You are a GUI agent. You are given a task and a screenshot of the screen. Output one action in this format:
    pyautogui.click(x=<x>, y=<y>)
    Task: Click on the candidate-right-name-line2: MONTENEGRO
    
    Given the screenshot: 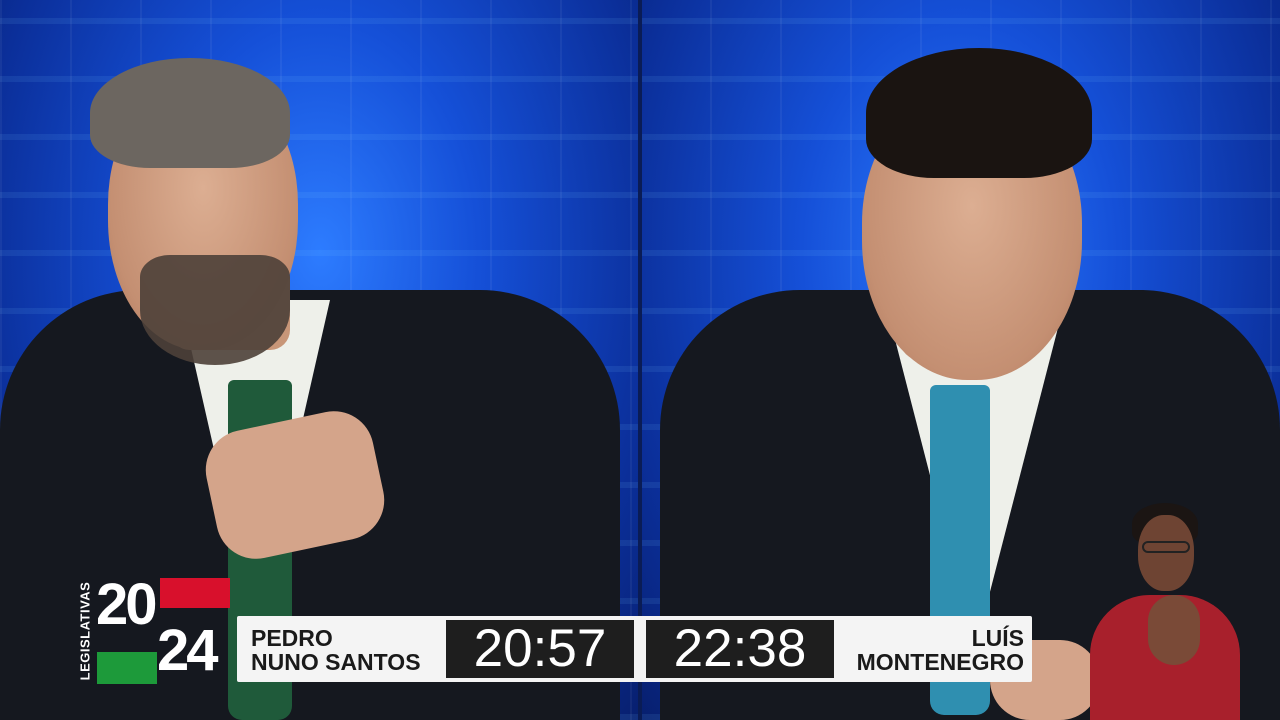 What is the action you would take?
    pyautogui.click(x=940, y=662)
    